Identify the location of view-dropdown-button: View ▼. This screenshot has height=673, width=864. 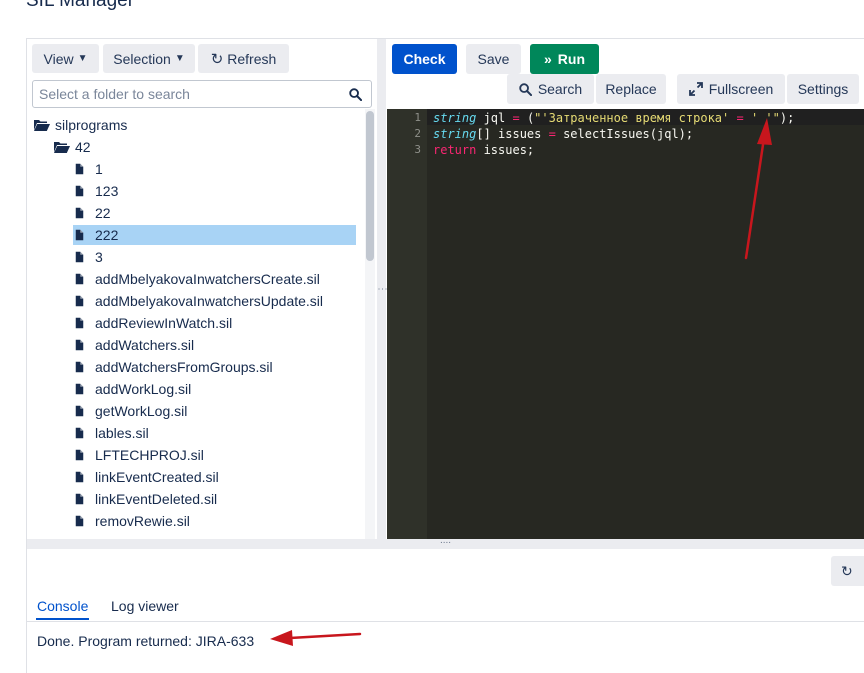
(65, 58).